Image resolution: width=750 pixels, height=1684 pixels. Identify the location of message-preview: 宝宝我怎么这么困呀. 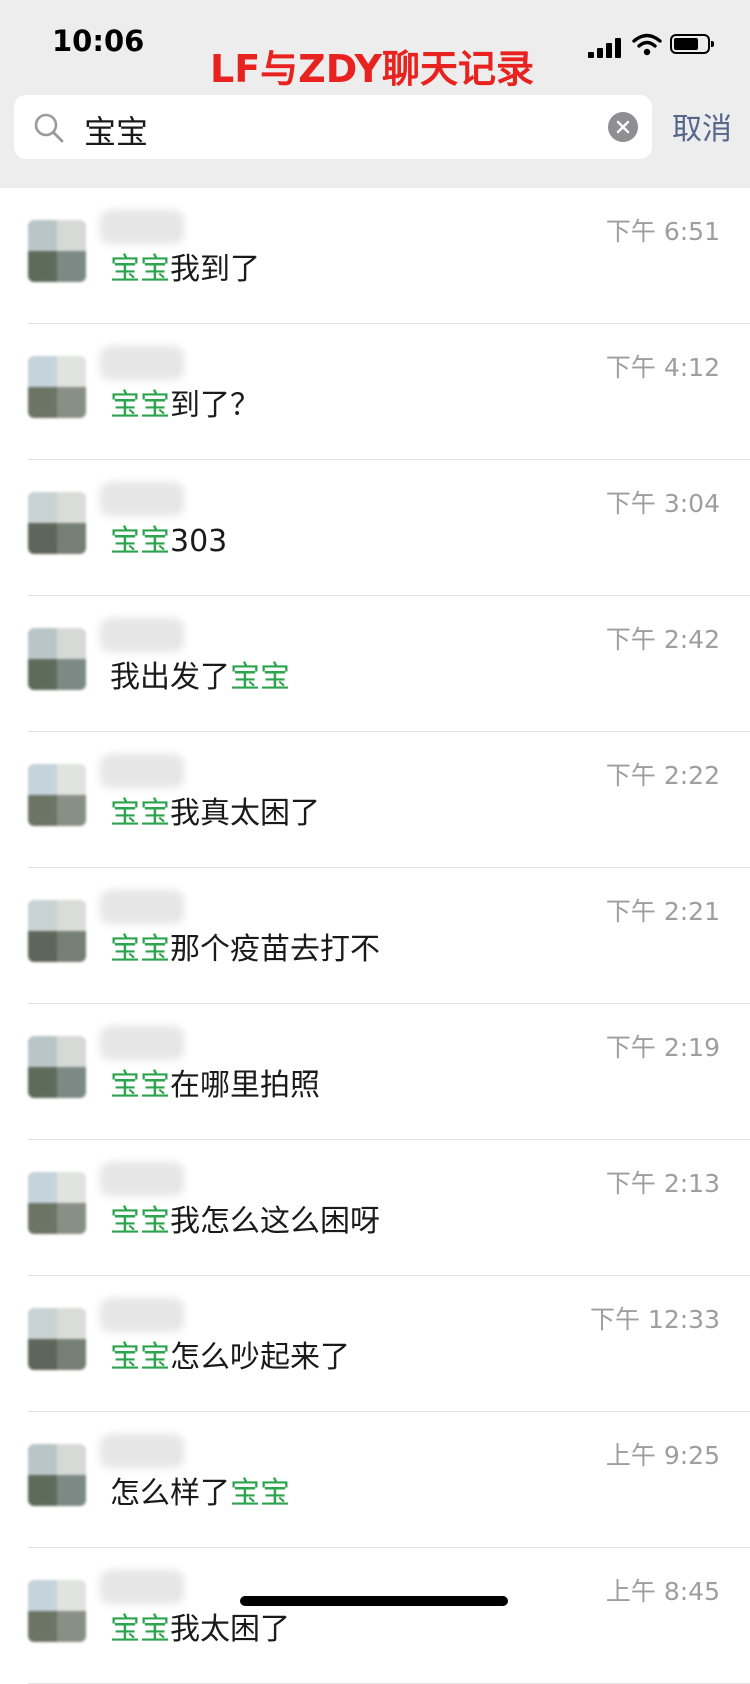
(245, 1218).